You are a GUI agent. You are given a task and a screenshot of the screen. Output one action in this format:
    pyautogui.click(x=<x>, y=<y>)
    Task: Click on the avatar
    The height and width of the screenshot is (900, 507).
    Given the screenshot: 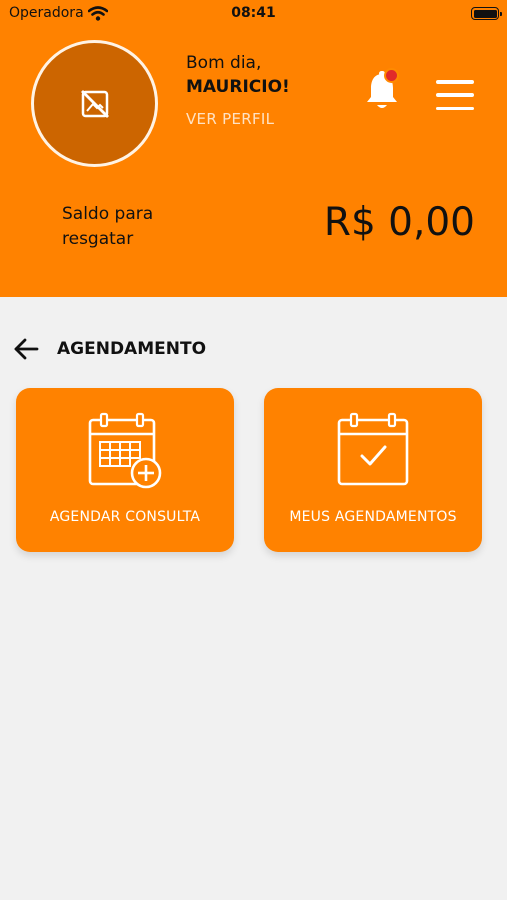 What is the action you would take?
    pyautogui.click(x=94, y=103)
    